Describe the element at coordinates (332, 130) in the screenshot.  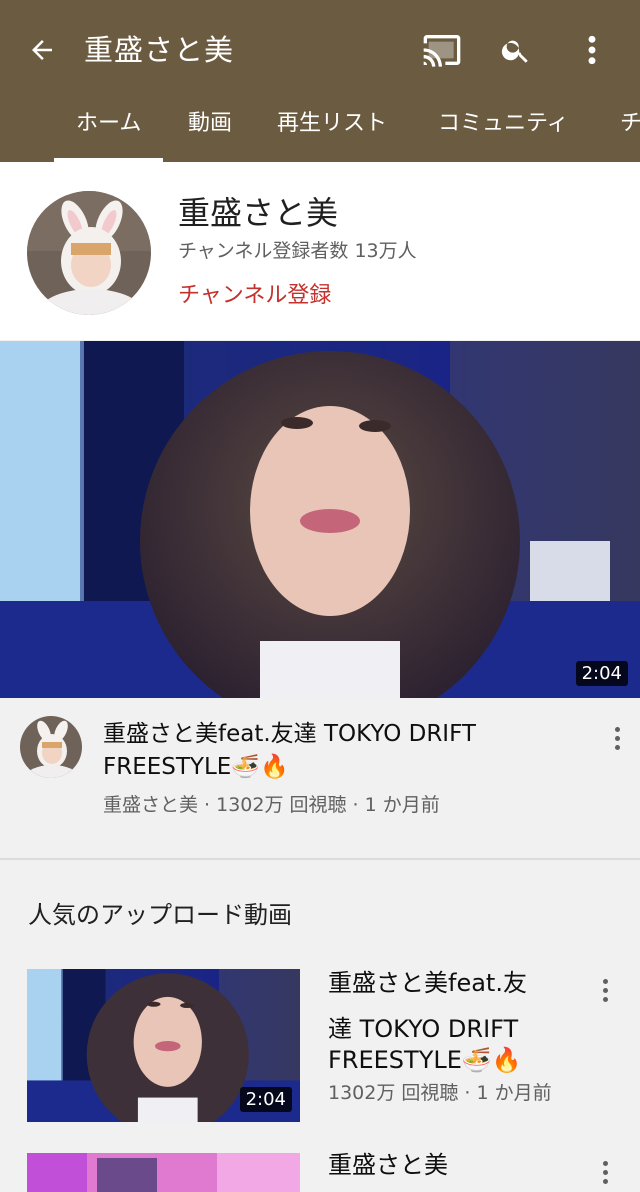
I see `tab-playlists: 再生リスト` at that location.